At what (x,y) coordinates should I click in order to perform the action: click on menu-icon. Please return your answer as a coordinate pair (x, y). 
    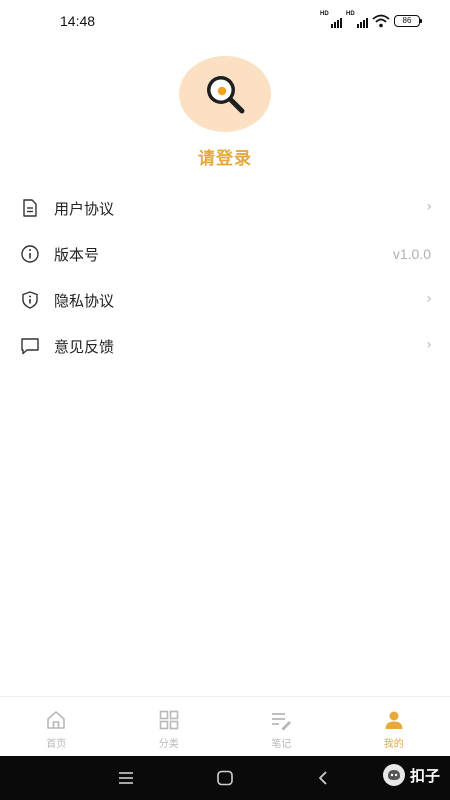
    Looking at the image, I should click on (126, 778).